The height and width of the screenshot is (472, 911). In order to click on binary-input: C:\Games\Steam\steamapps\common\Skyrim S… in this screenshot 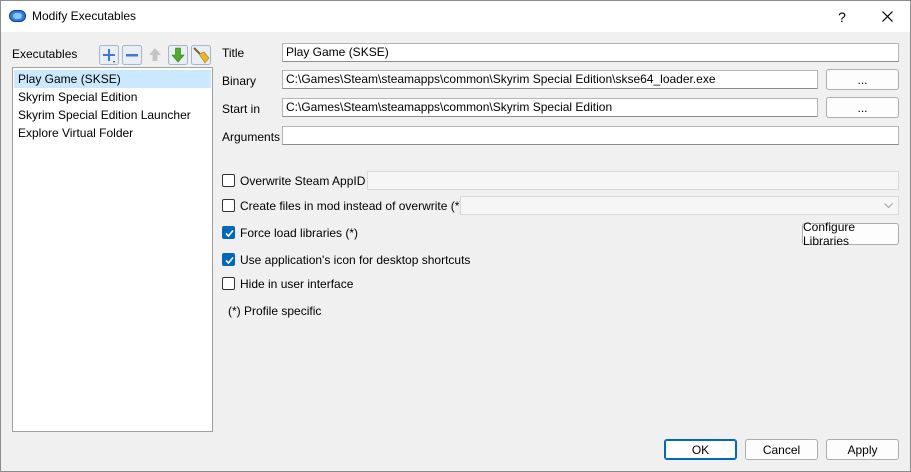, I will do `click(550, 79)`.